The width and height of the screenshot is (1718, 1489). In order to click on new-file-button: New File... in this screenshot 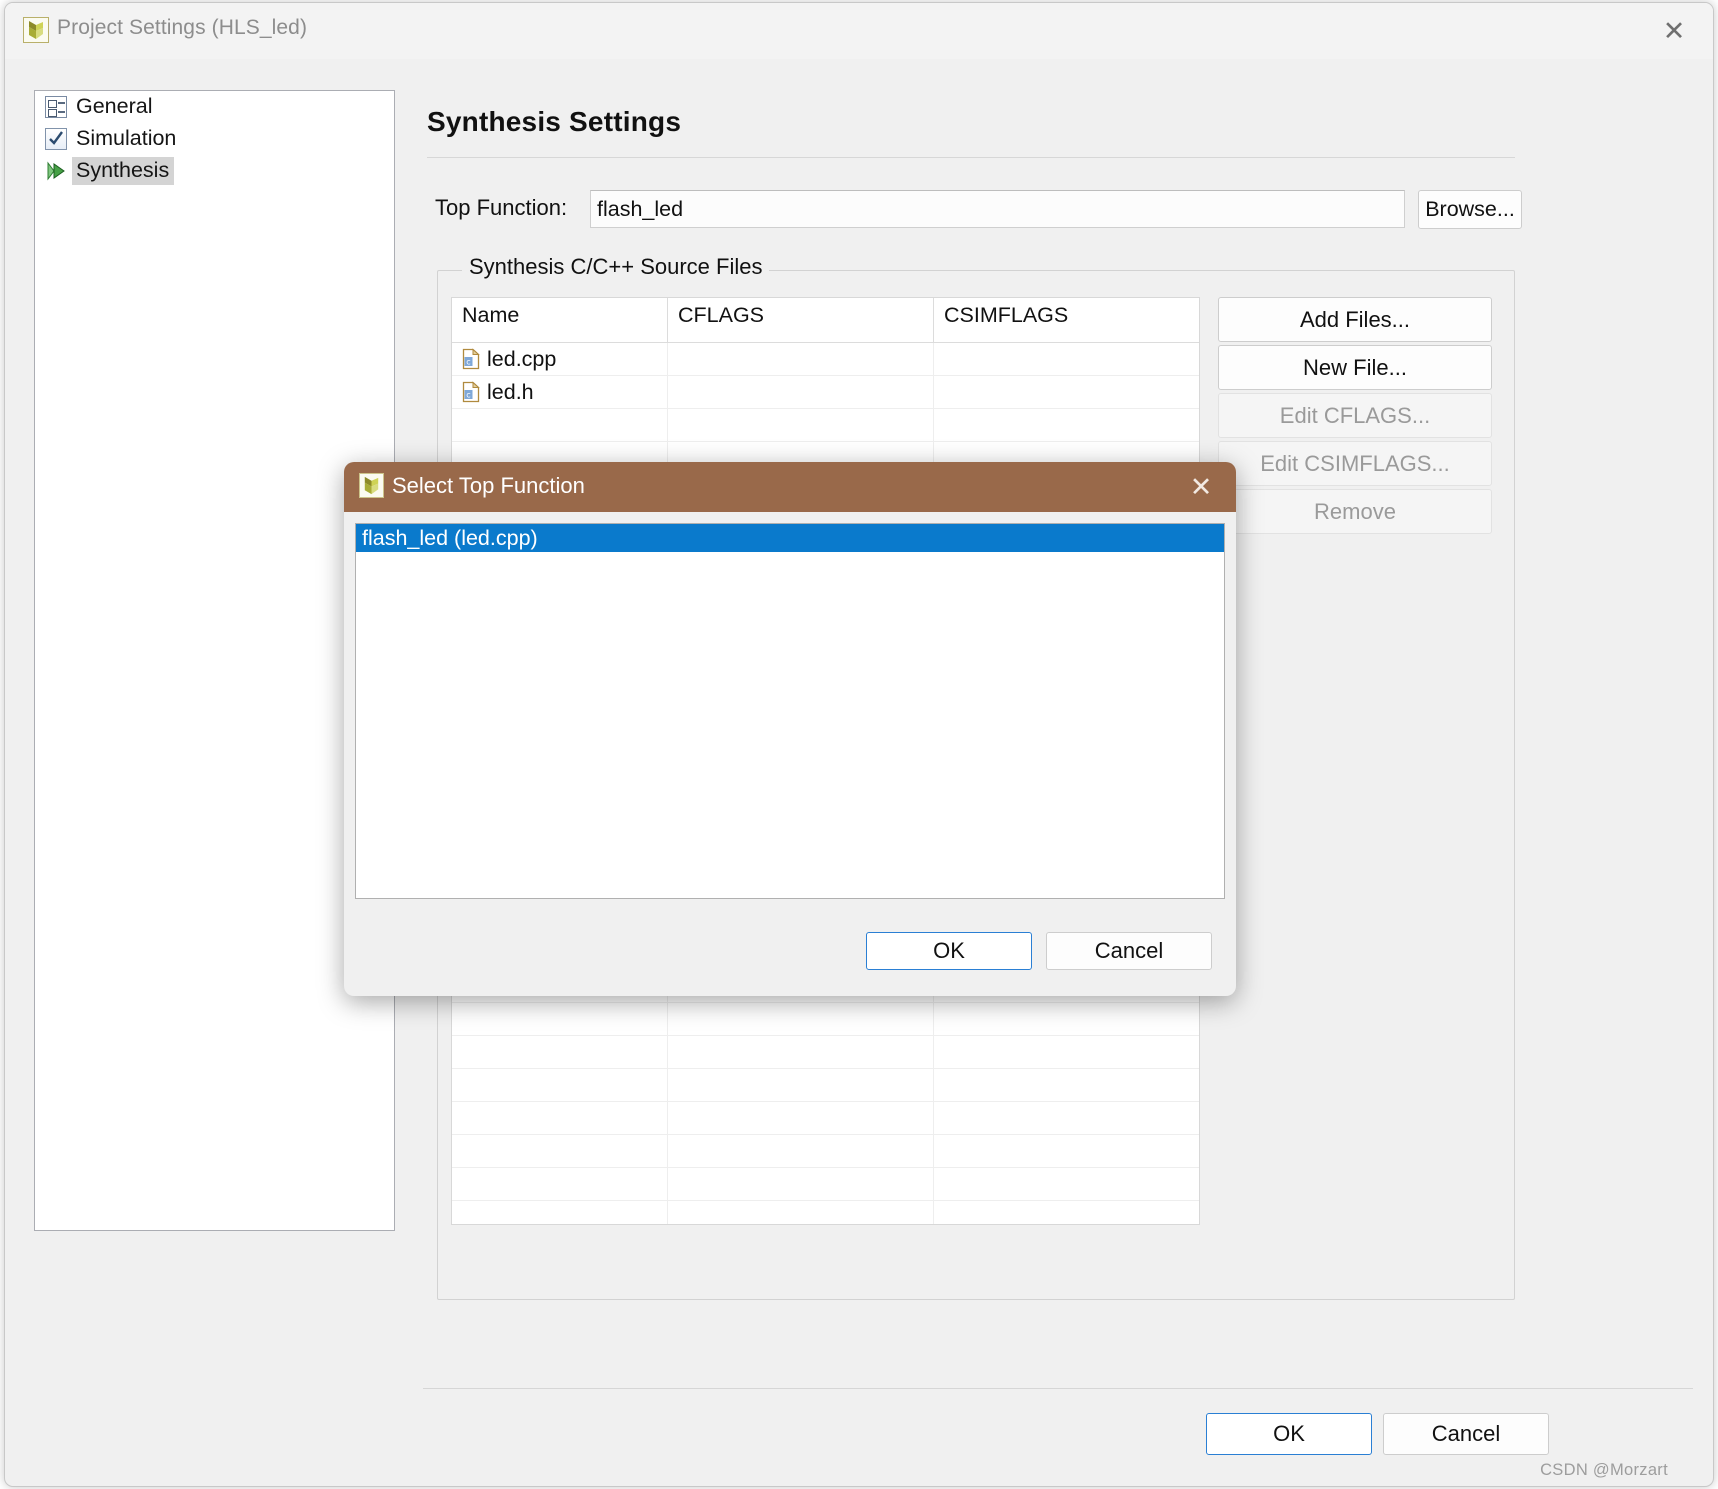, I will do `click(1355, 367)`.